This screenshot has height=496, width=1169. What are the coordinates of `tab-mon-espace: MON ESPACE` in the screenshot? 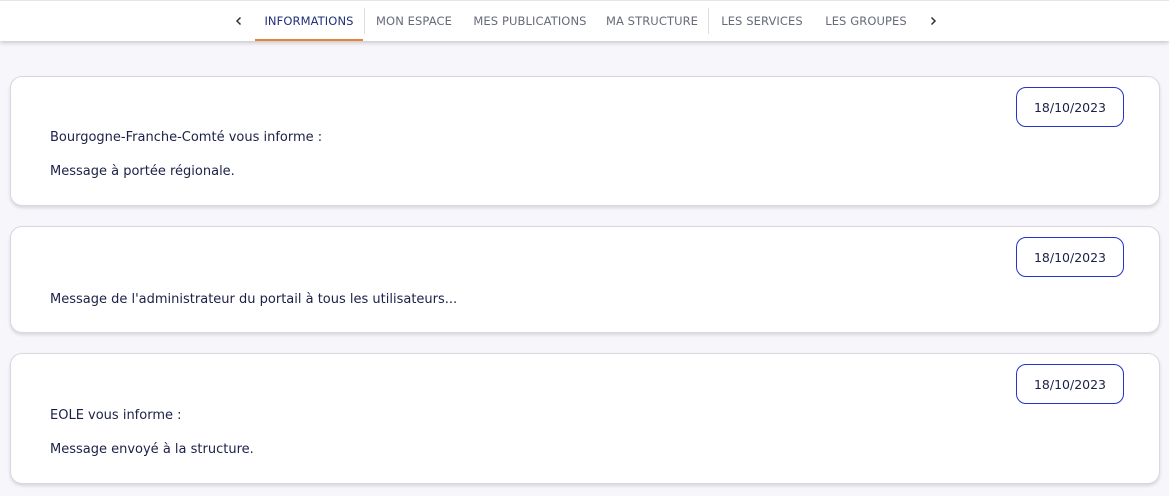 It's located at (414, 21).